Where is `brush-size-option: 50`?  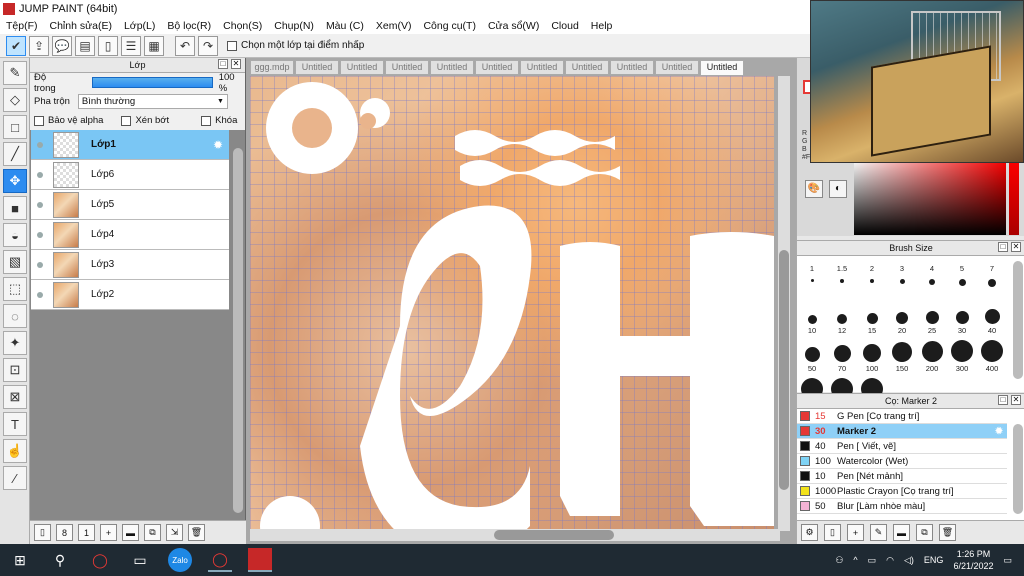
brush-size-option: 50 is located at coordinates (812, 356).